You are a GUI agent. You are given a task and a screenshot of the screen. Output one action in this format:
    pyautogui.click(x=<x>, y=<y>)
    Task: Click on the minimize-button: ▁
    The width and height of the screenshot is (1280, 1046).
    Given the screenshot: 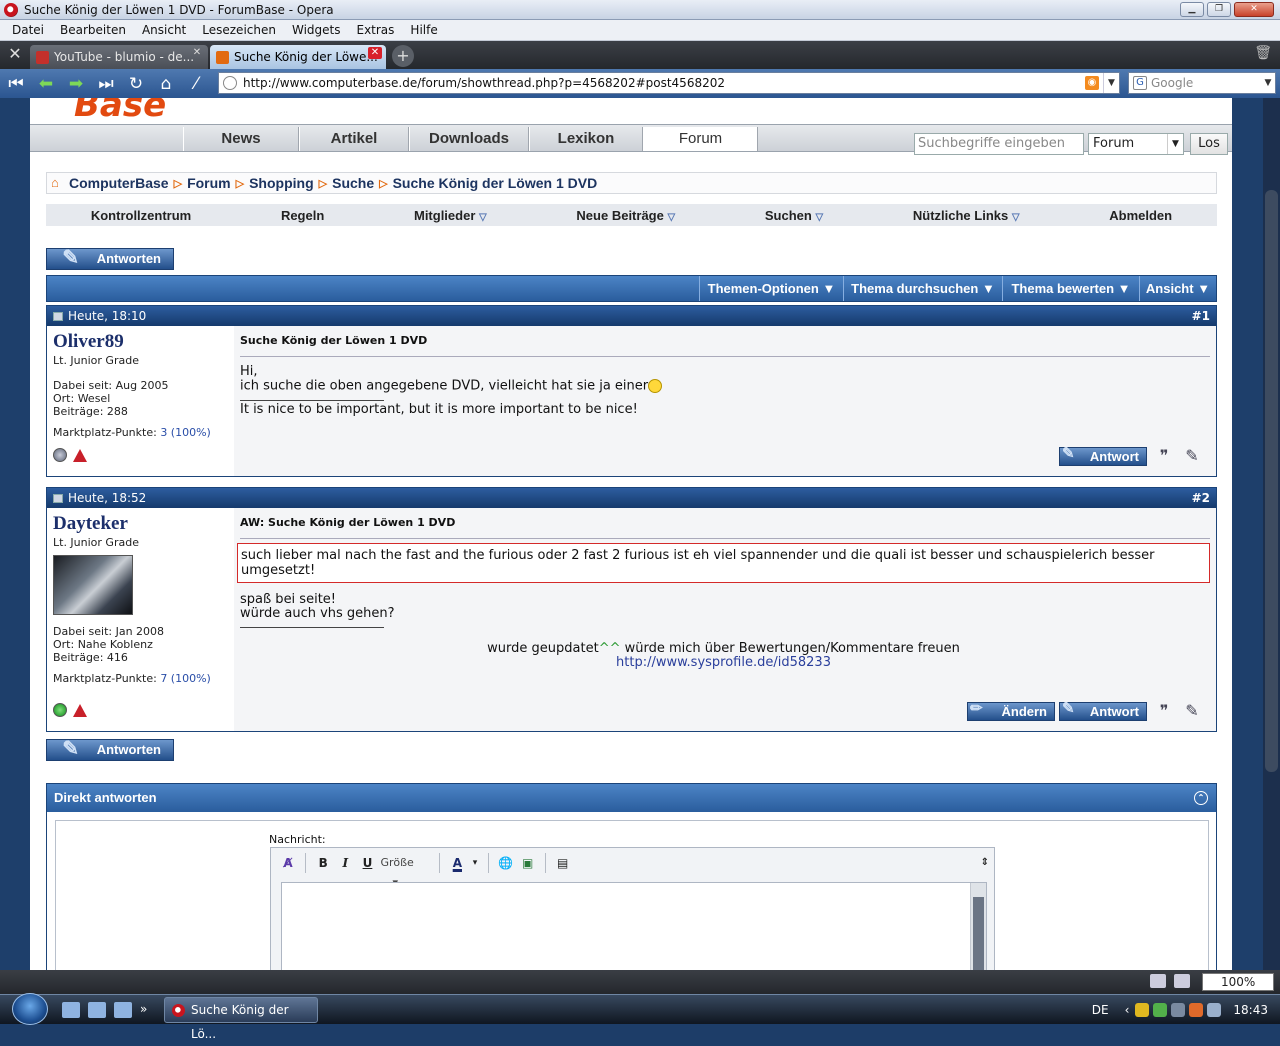 What is the action you would take?
    pyautogui.click(x=1192, y=9)
    